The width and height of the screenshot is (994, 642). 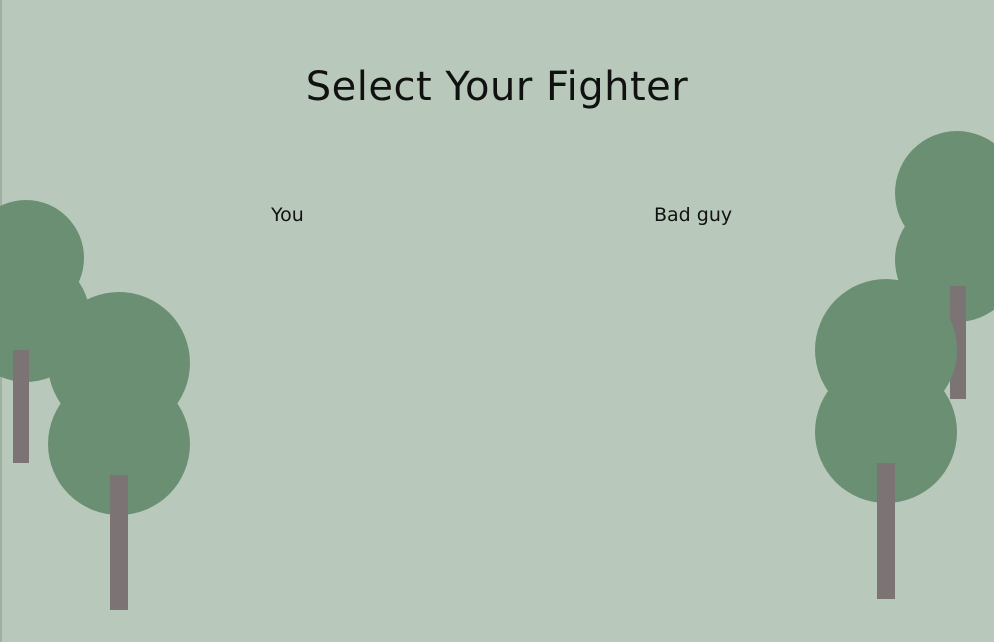 What do you see at coordinates (497, 87) in the screenshot?
I see `page-title: Select Your Fighter` at bounding box center [497, 87].